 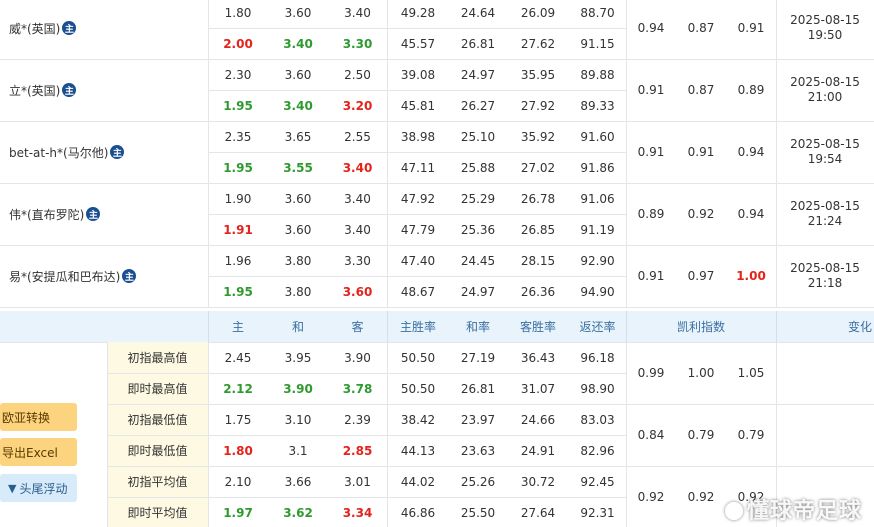 I want to click on float-toggle-button: ▼ 头尾浮动, so click(x=38, y=488).